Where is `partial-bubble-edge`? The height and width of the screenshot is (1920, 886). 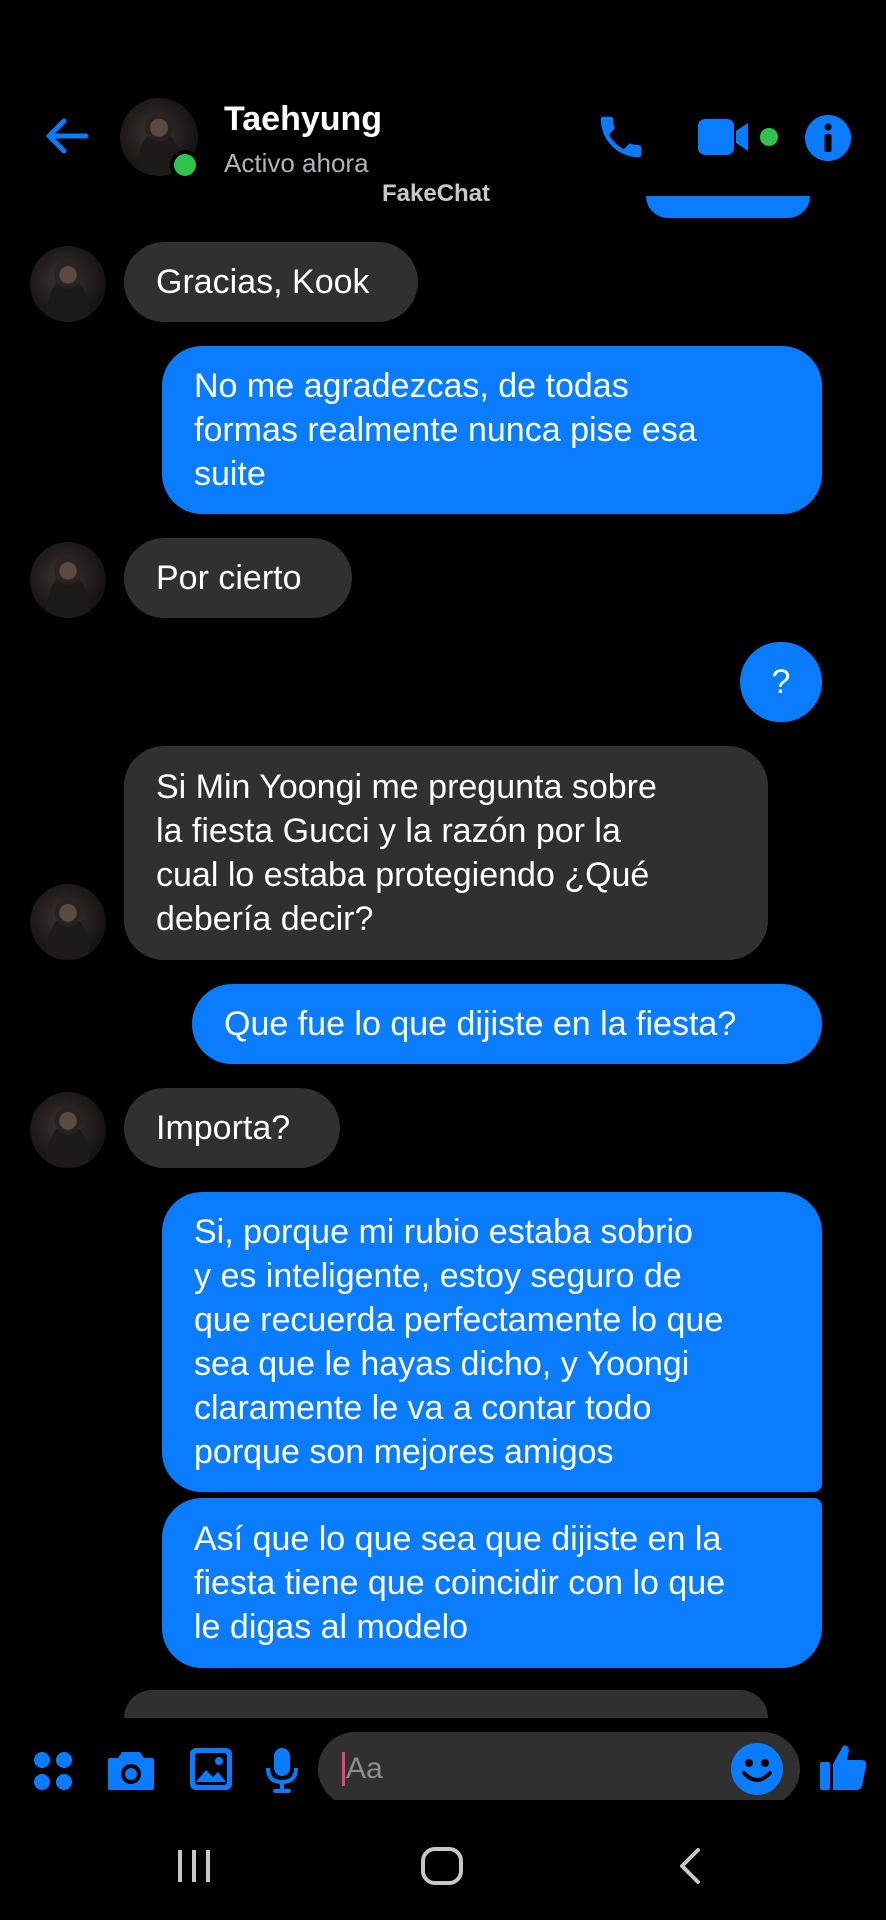 partial-bubble-edge is located at coordinates (728, 207).